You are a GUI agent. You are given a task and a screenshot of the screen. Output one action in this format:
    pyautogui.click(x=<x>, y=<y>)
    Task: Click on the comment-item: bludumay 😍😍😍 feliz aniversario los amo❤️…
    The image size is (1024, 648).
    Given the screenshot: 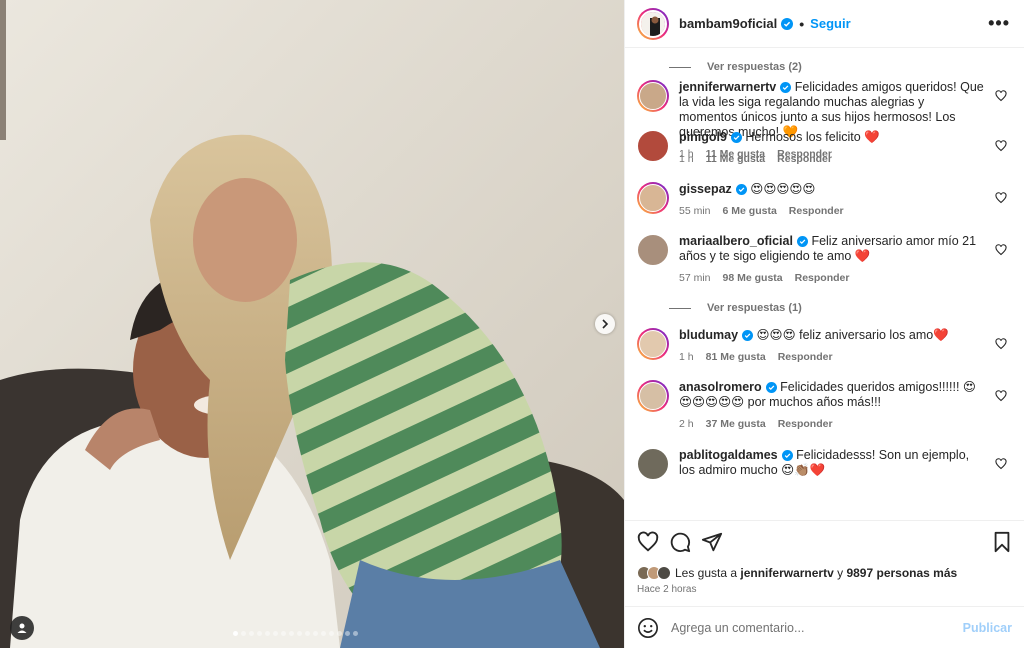 What is the action you would take?
    pyautogui.click(x=822, y=346)
    